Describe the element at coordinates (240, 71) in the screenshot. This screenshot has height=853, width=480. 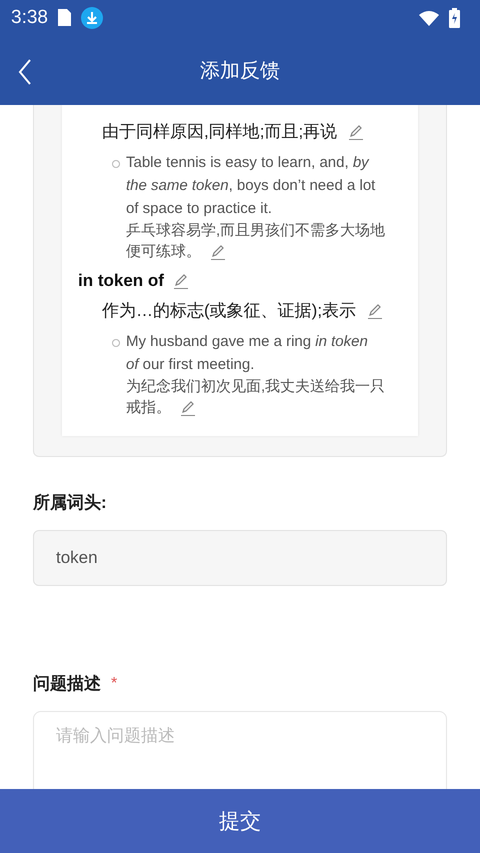
I see `page-title: 添加反馈` at that location.